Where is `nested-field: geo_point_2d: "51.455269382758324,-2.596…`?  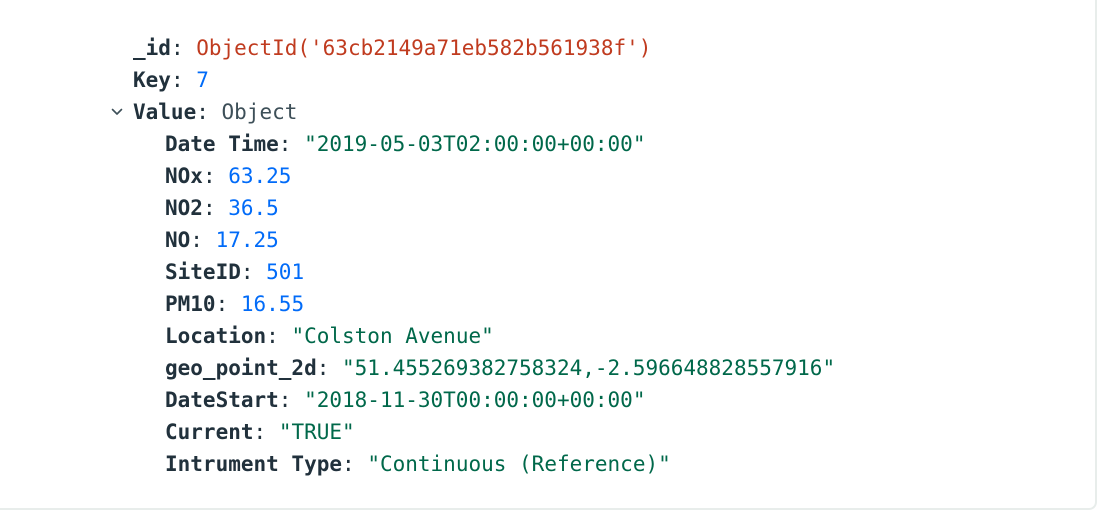 nested-field: geo_point_2d: "51.455269382758324,-2.596… is located at coordinates (547, 368).